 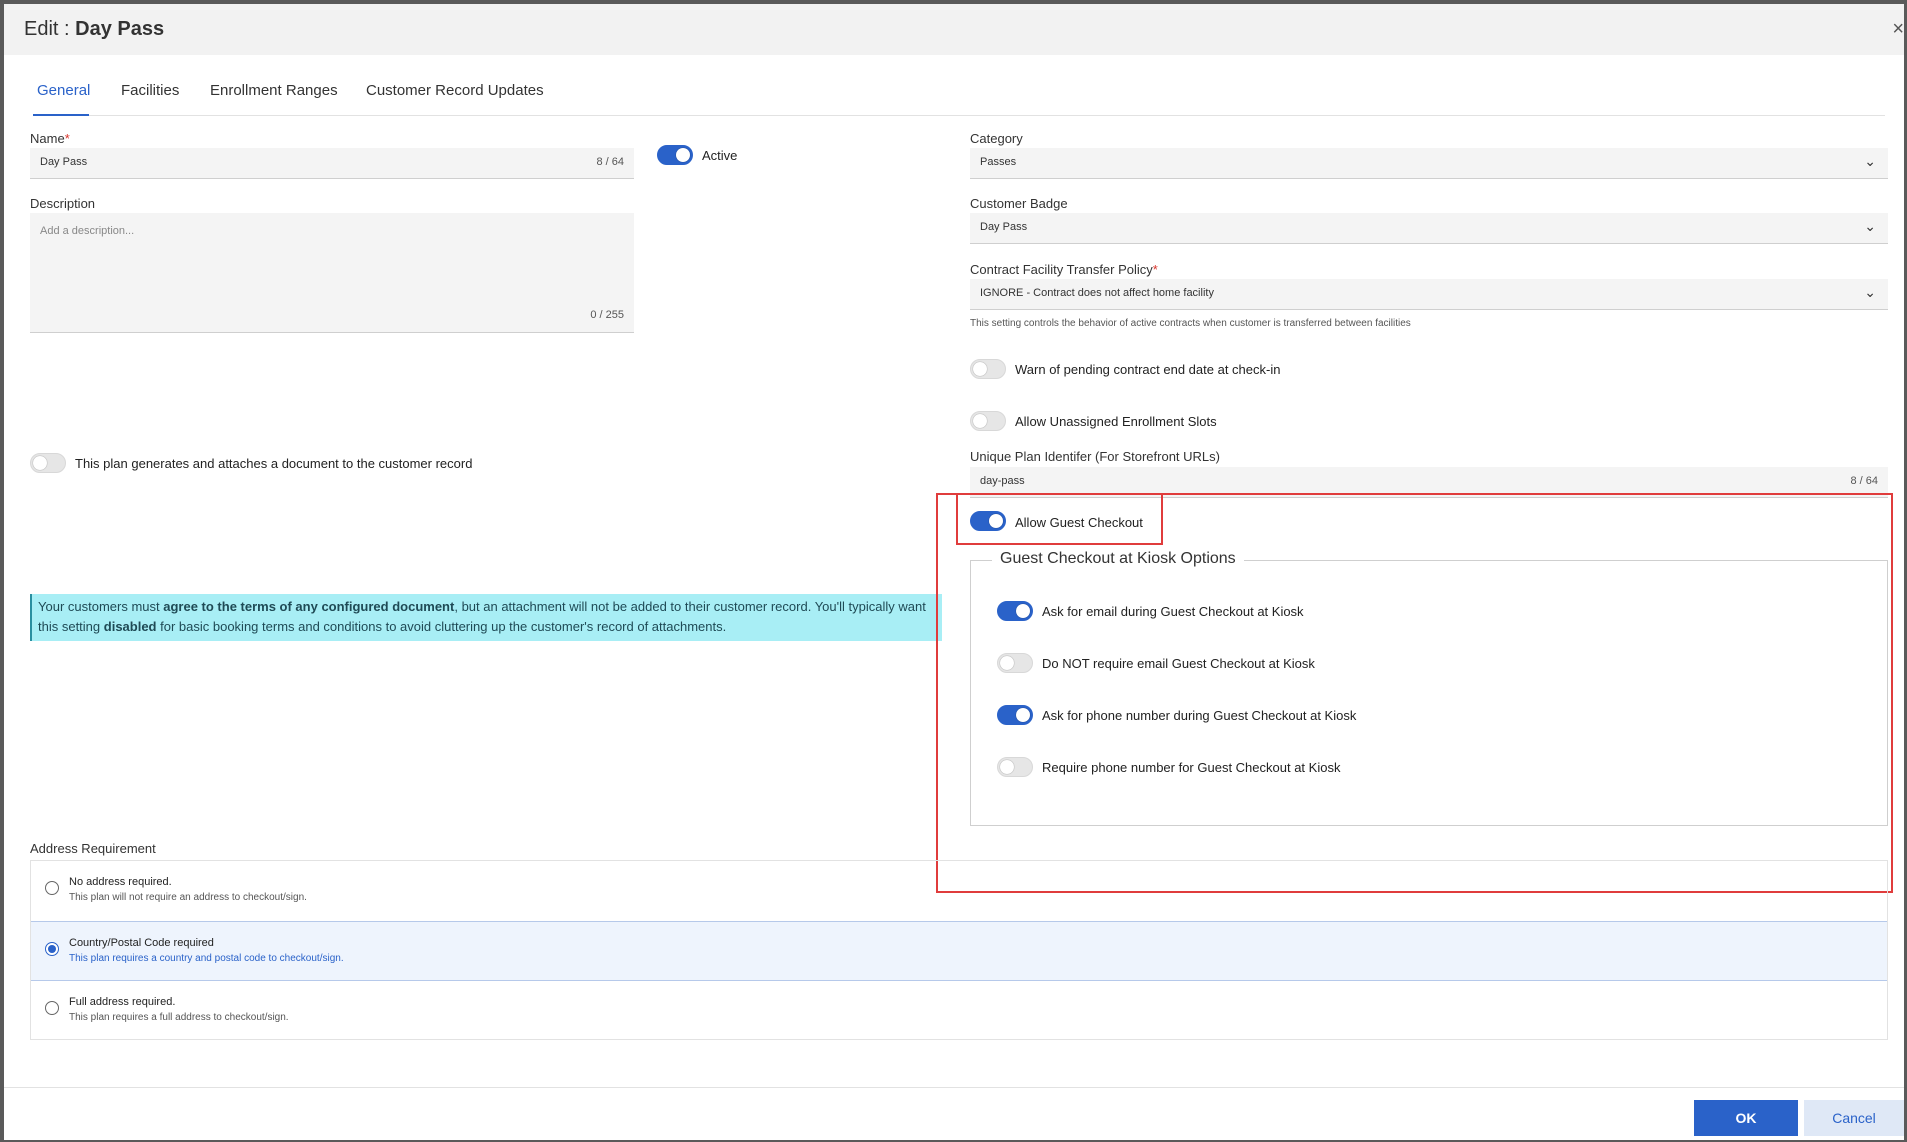 What do you see at coordinates (48, 463) in the screenshot?
I see `document-toggle` at bounding box center [48, 463].